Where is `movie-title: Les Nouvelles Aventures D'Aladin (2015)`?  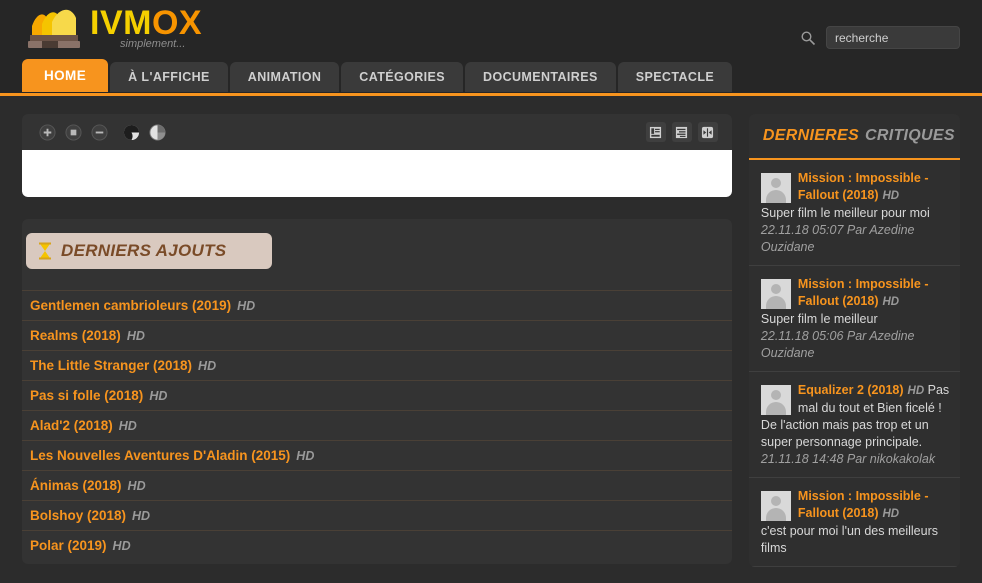
movie-title: Les Nouvelles Aventures D'Aladin (2015) is located at coordinates (160, 455).